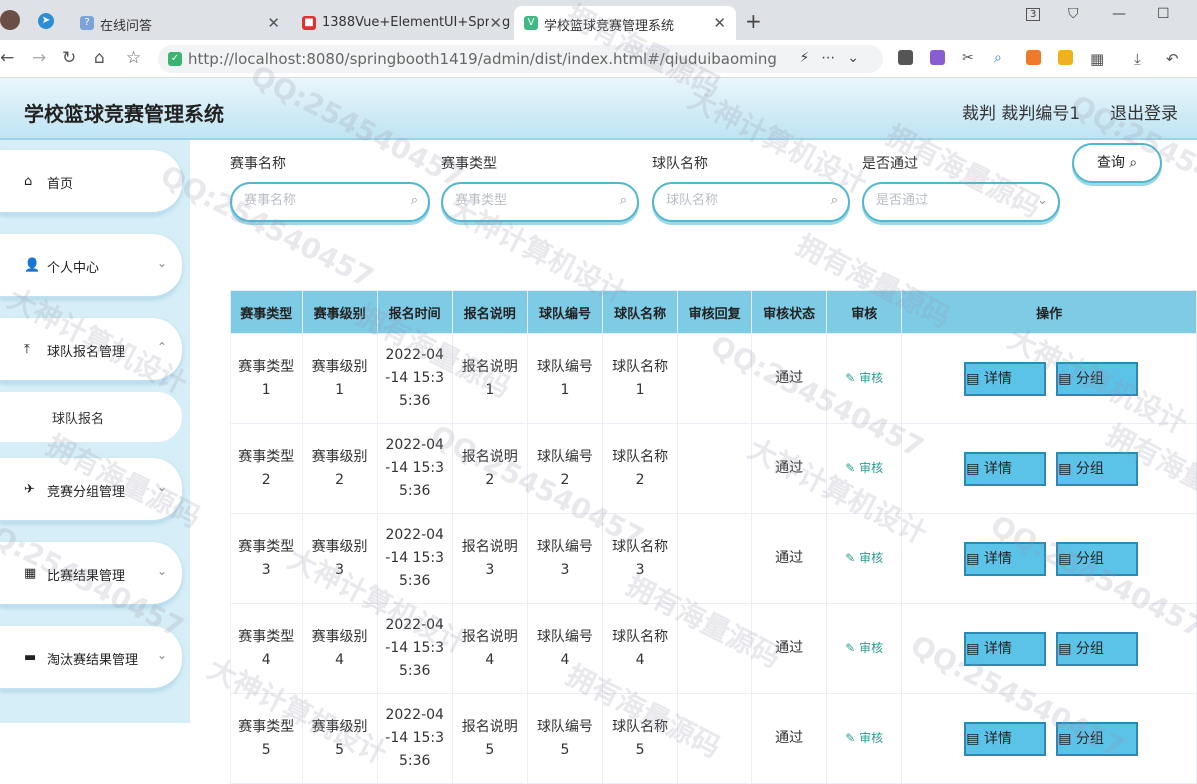  Describe the element at coordinates (91, 182) in the screenshot. I see `sidebar-item-home: ⌂ 首页` at that location.